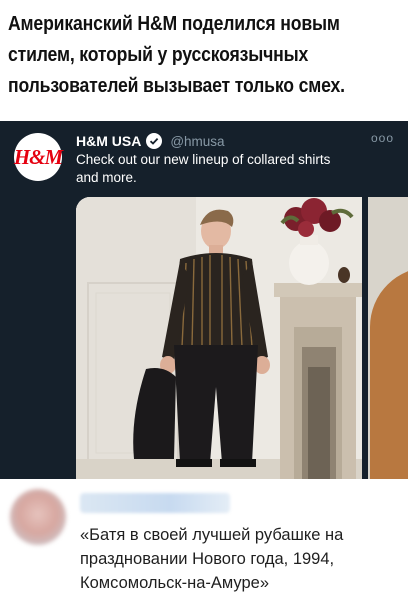 The width and height of the screenshot is (408, 604). Describe the element at coordinates (235, 141) in the screenshot. I see `tweet-header: H&M USA @hmusa ooo` at that location.